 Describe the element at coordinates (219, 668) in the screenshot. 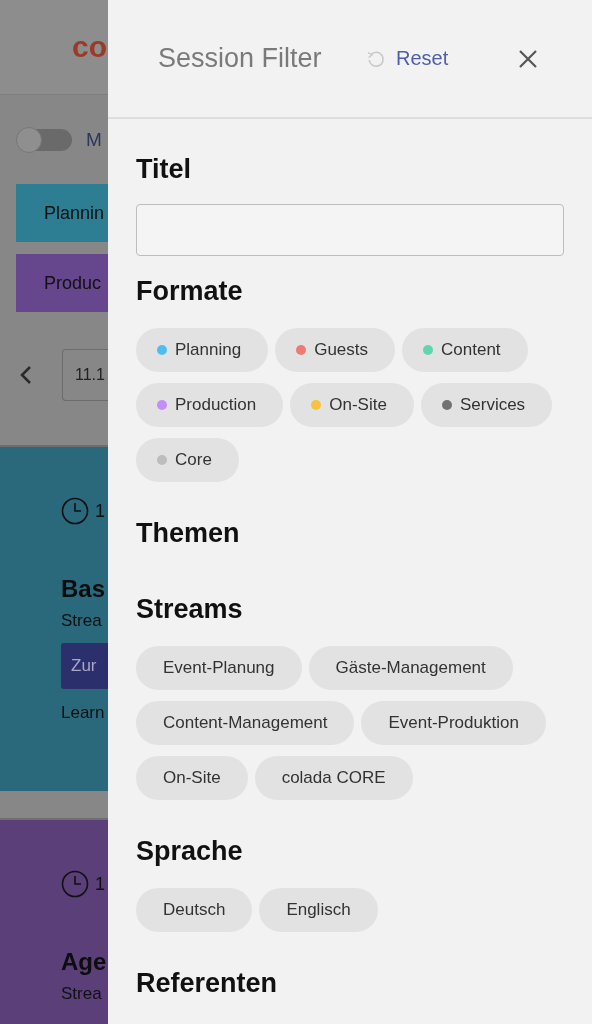

I see `filter-chip: Event-Planung` at that location.